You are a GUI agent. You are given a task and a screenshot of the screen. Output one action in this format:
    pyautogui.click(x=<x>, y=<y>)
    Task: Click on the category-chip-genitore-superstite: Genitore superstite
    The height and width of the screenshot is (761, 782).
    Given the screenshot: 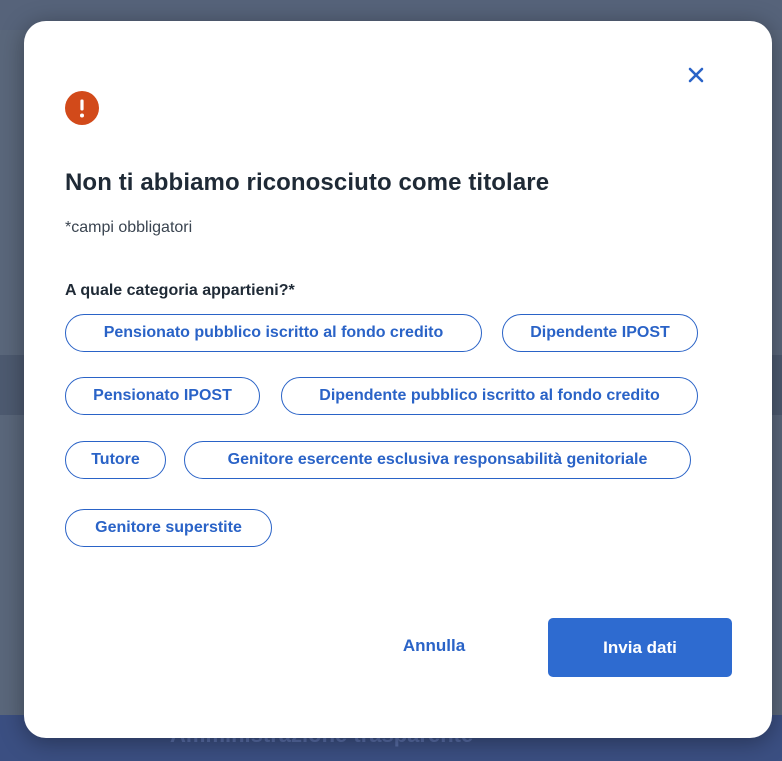 What is the action you would take?
    pyautogui.click(x=168, y=528)
    